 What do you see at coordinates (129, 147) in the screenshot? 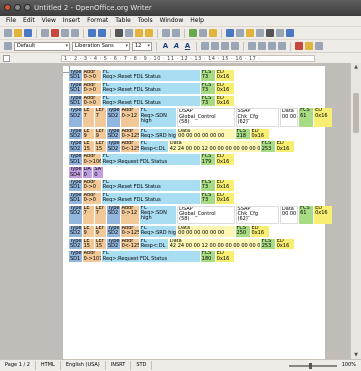
I see `frame-field: Addr 0<-125` at bounding box center [129, 147].